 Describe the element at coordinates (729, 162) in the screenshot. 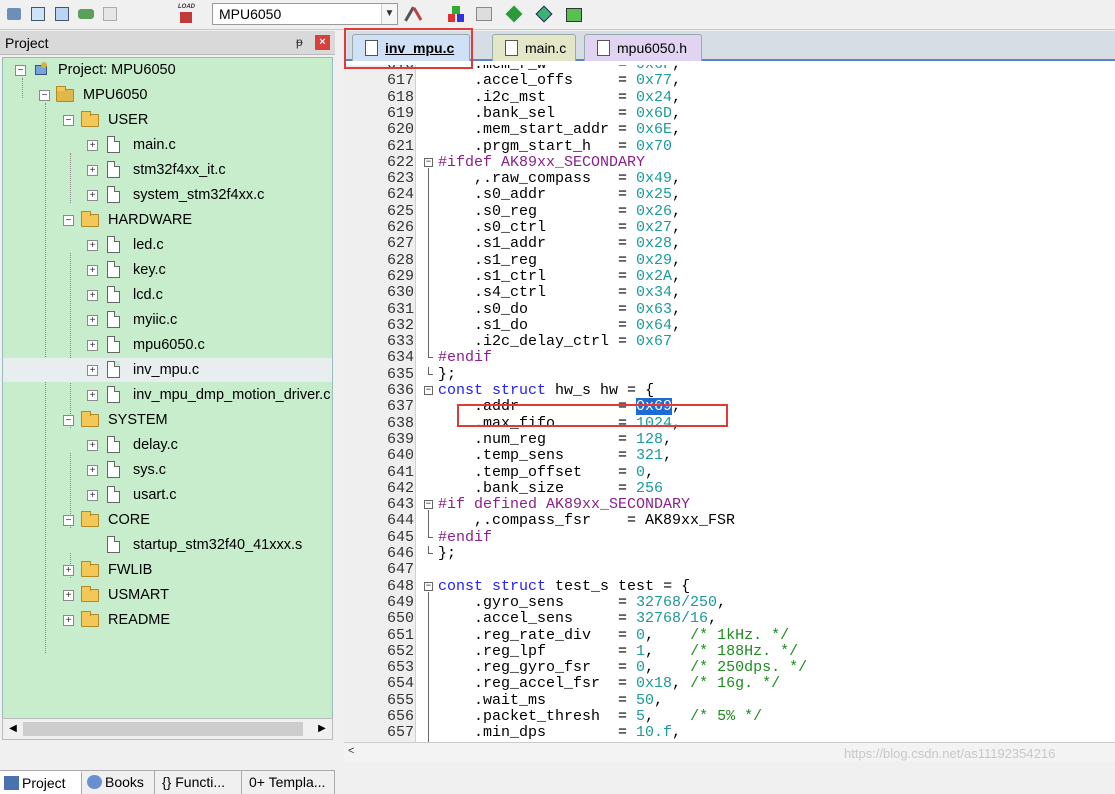

I see `code-line: 622− #ifdef AK89xx_SECONDARY` at that location.